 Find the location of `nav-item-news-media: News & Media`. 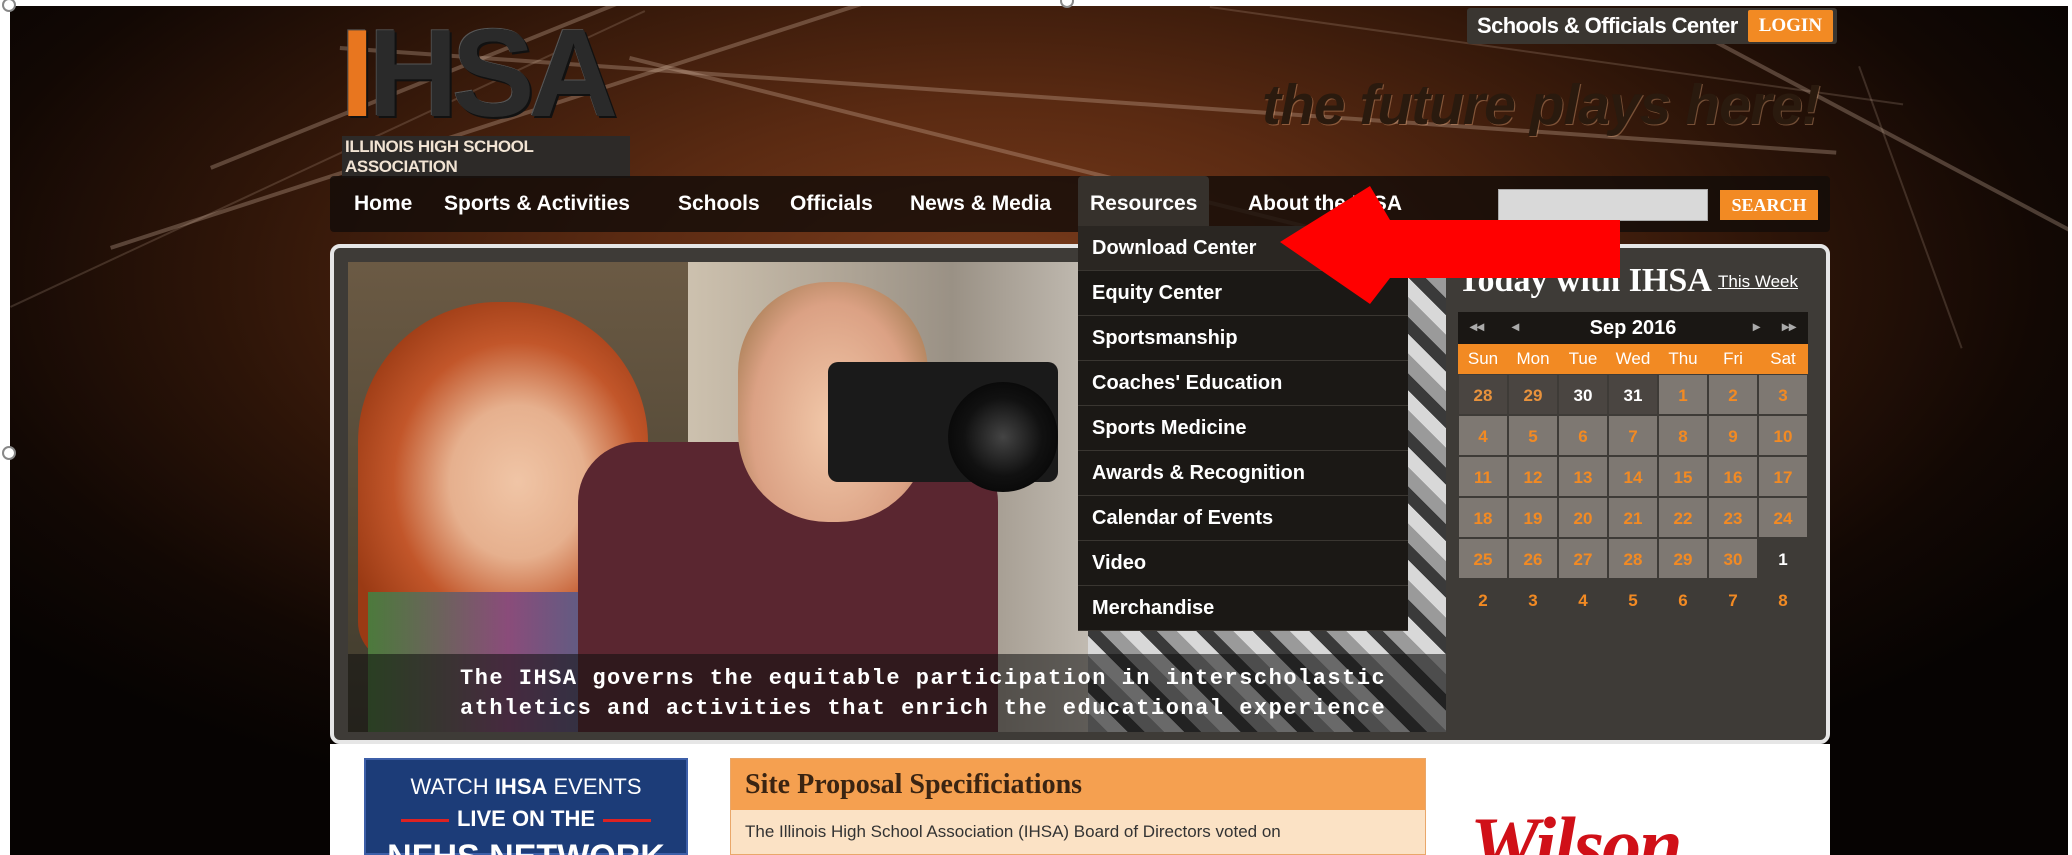

nav-item-news-media: News & Media is located at coordinates (980, 204).